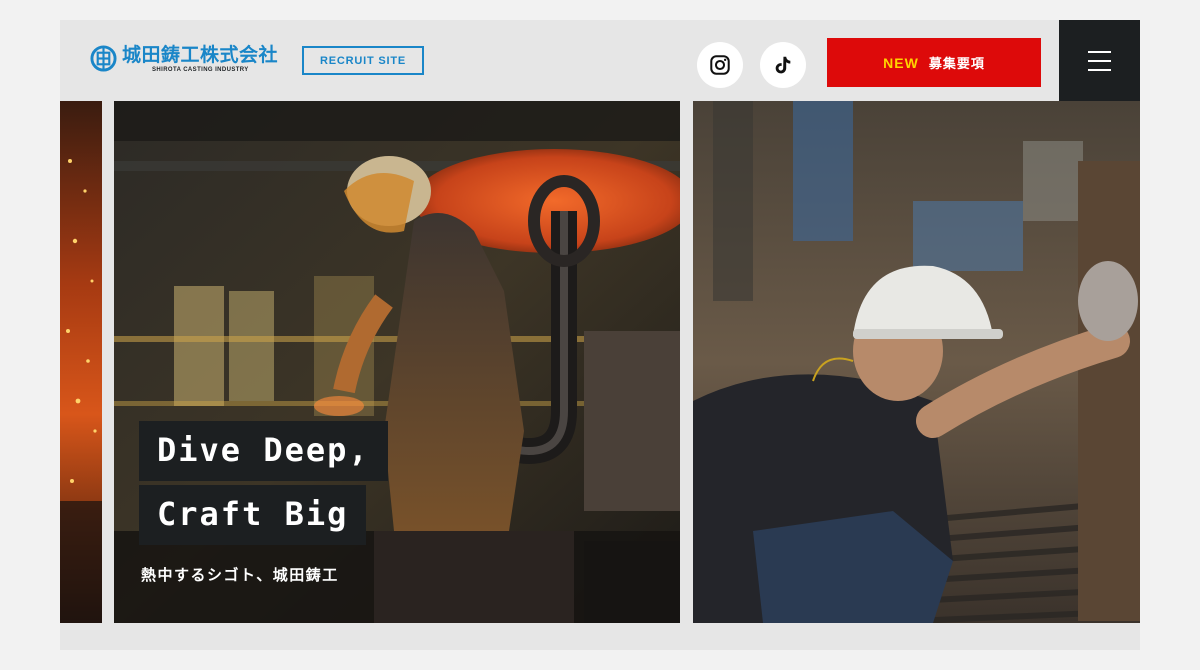 This screenshot has height=670, width=1200. I want to click on company-logo: 城田鋳工株式会社 SHIROTA CASTING INDUSTRY, so click(190, 61).